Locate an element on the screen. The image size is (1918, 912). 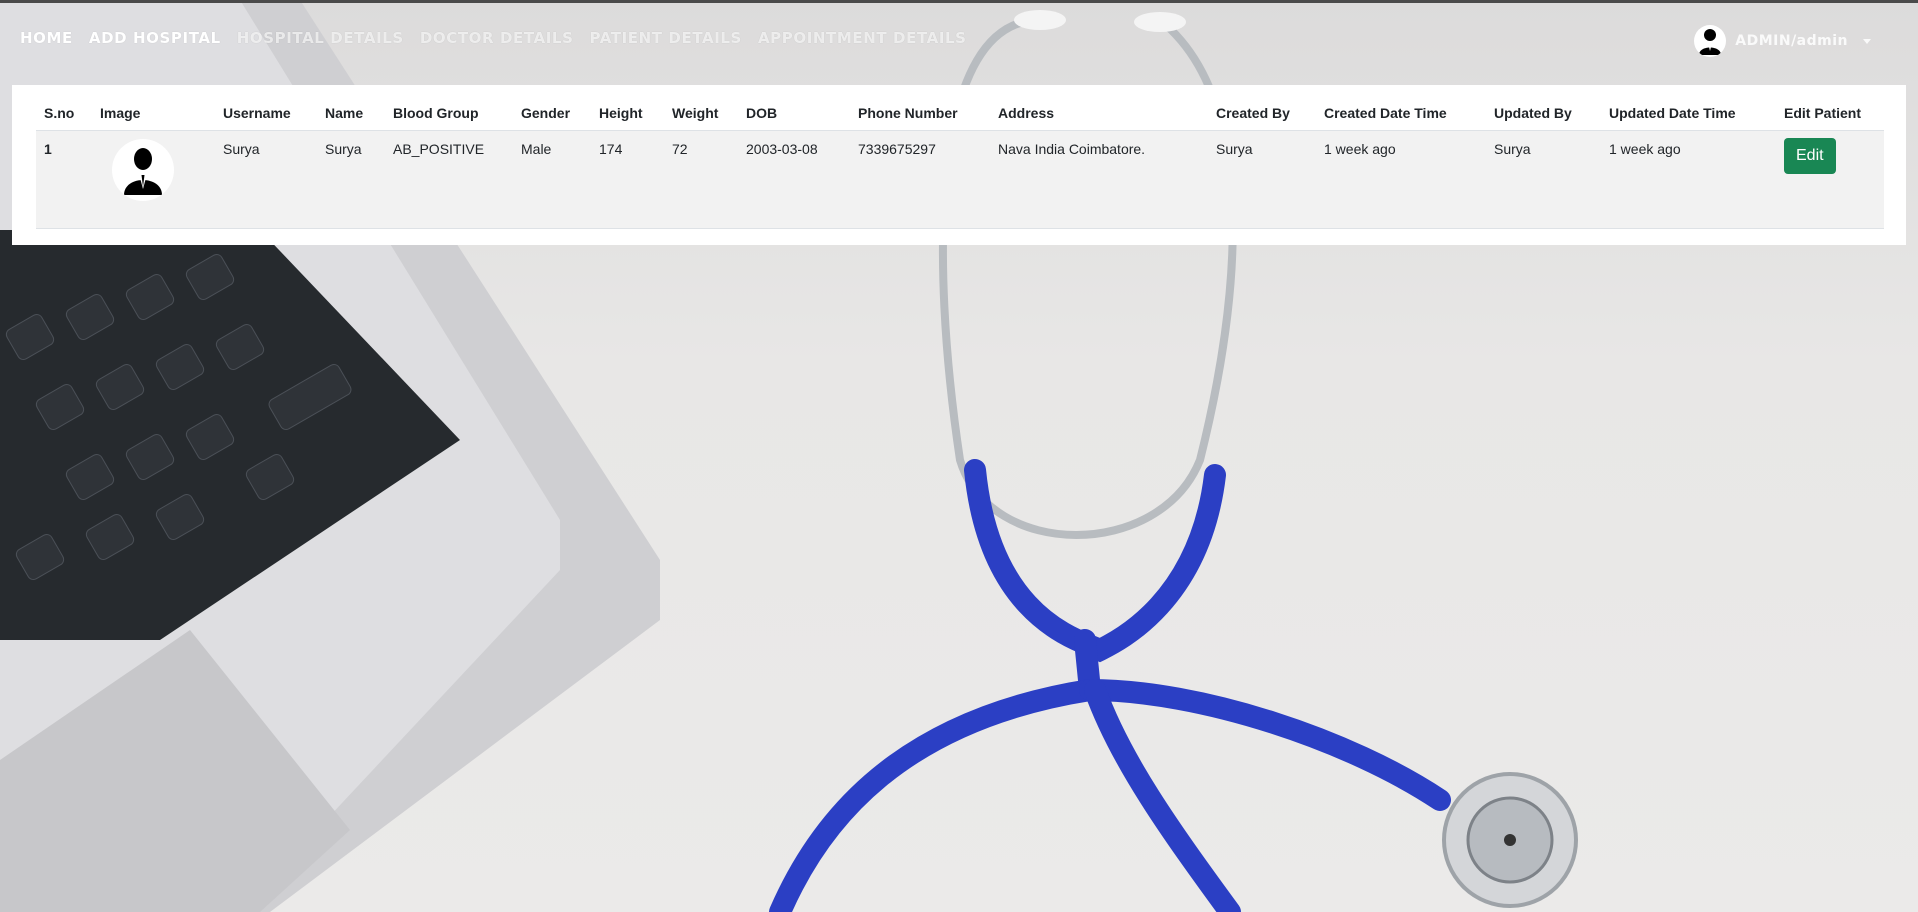
cell-dob: 2003-03-08 is located at coordinates (794, 179).